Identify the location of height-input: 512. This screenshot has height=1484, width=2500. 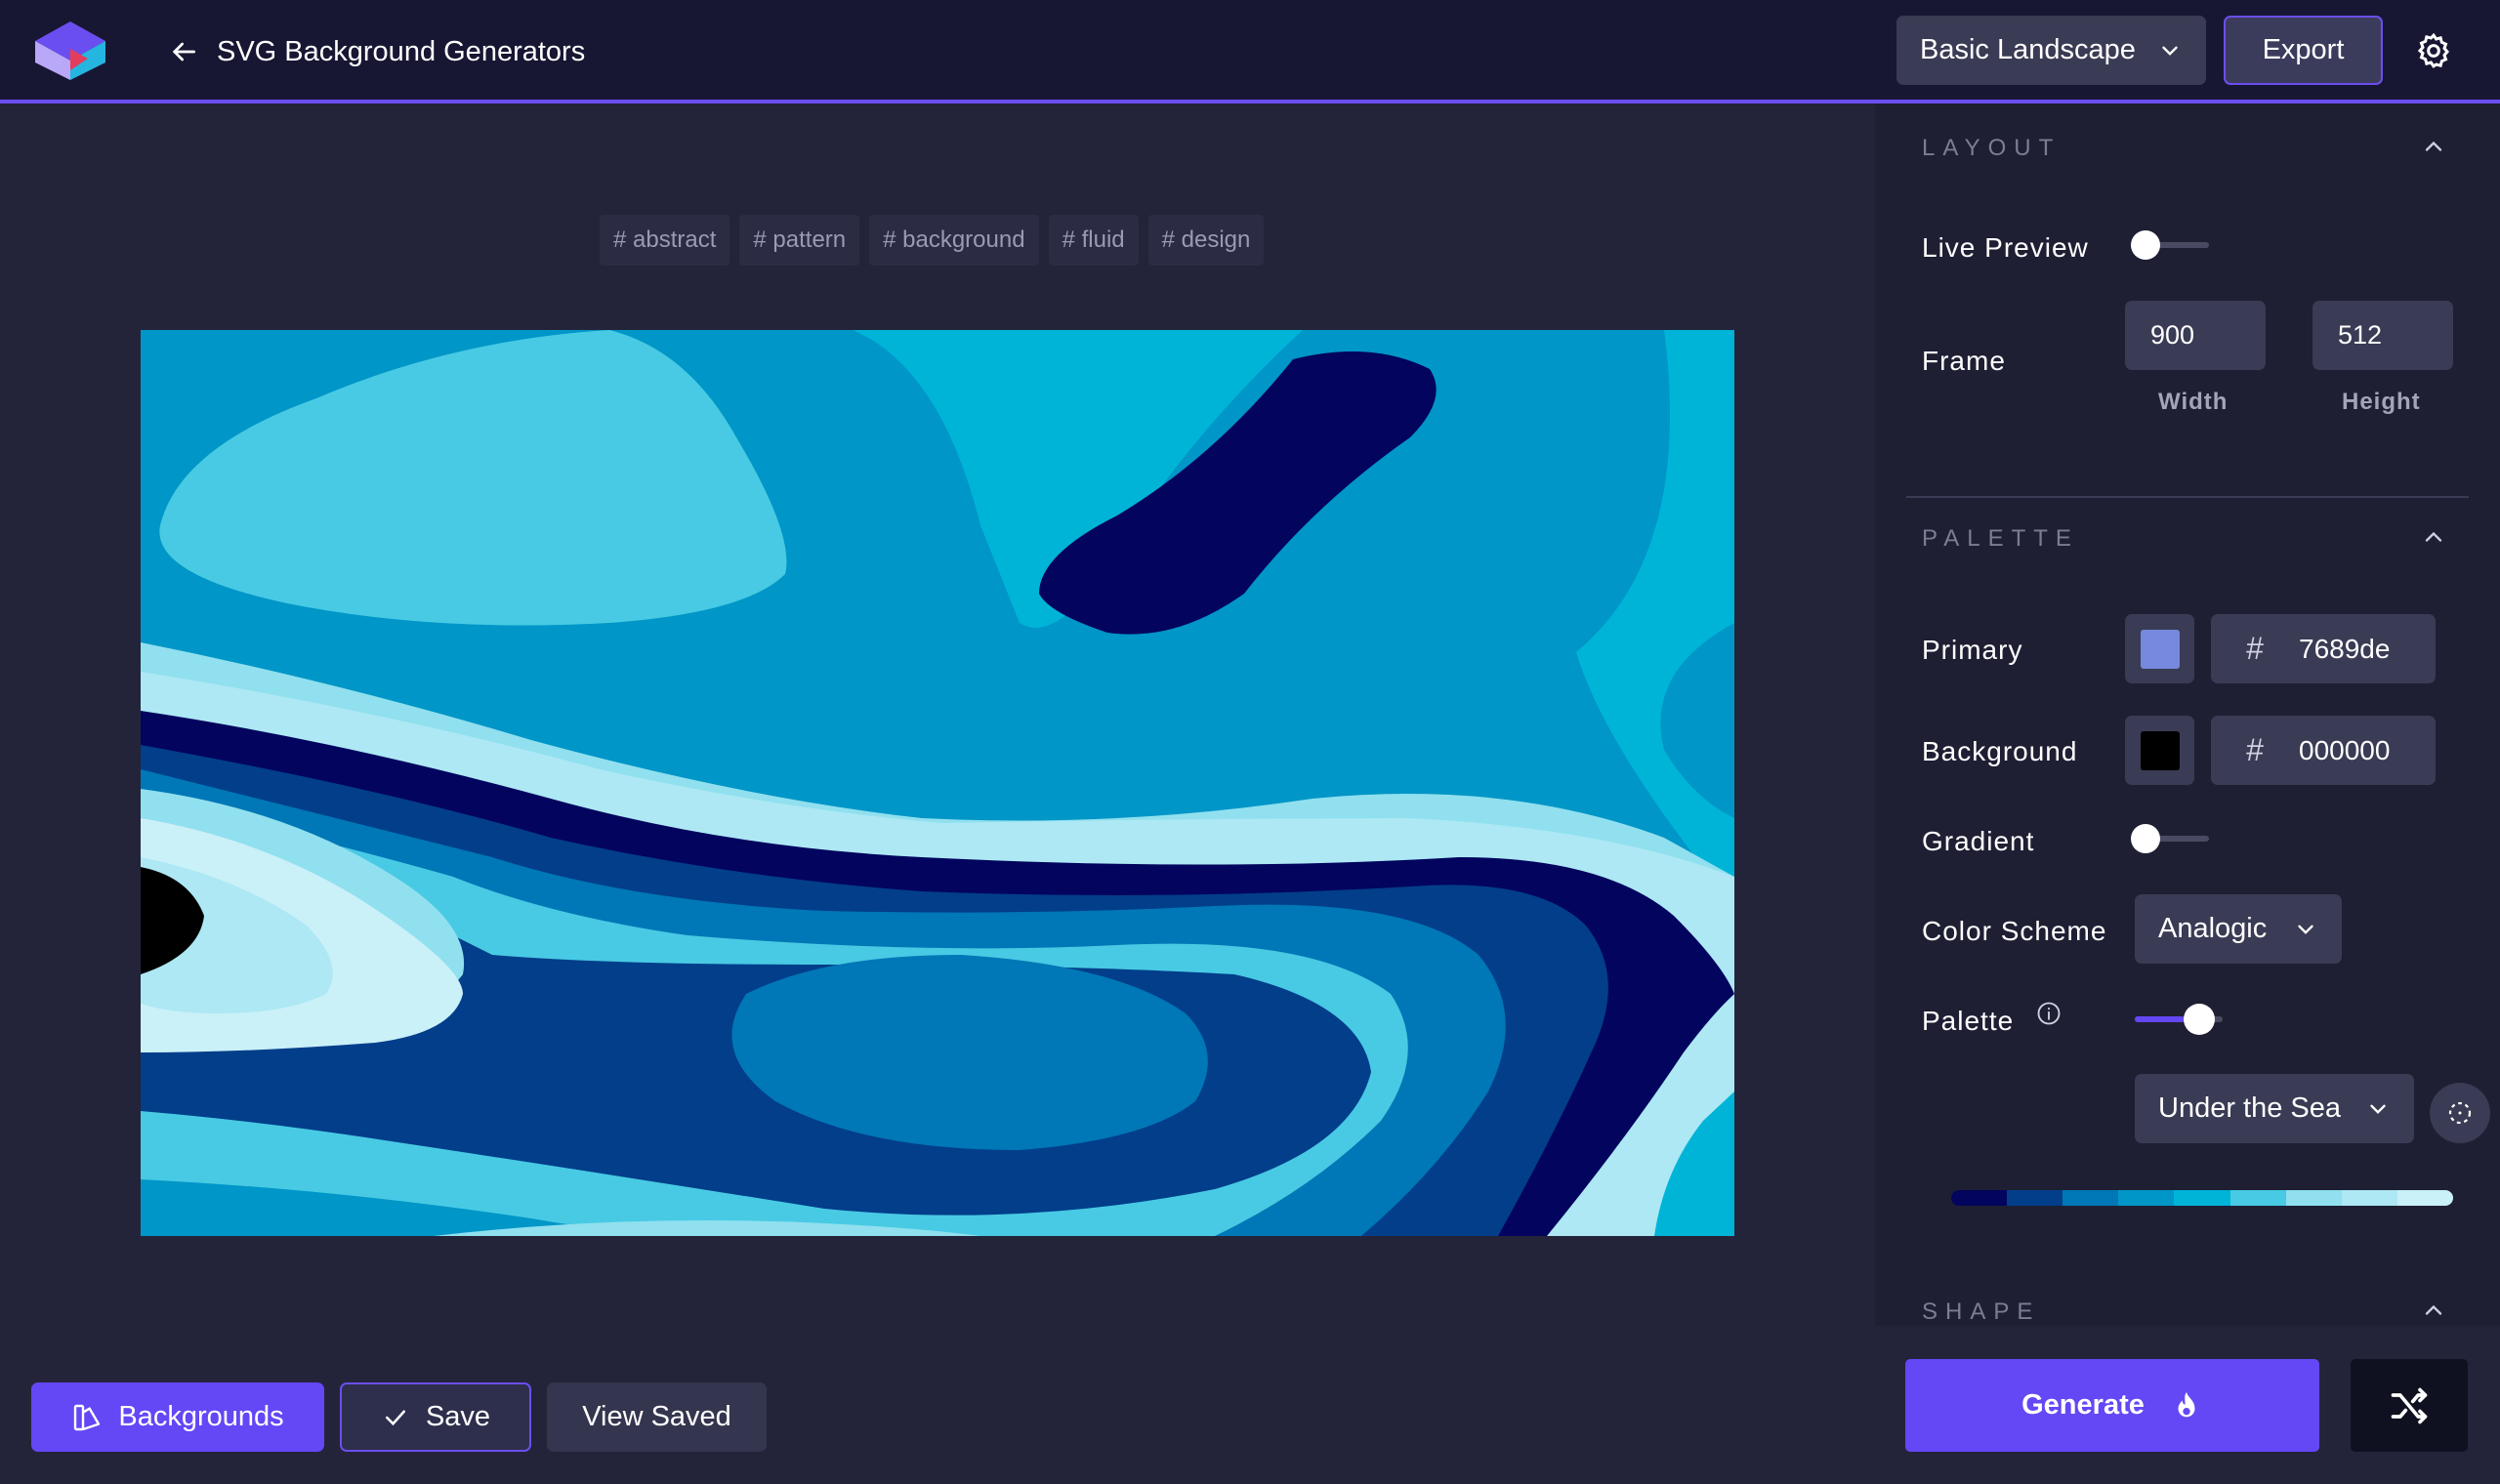
(2382, 336).